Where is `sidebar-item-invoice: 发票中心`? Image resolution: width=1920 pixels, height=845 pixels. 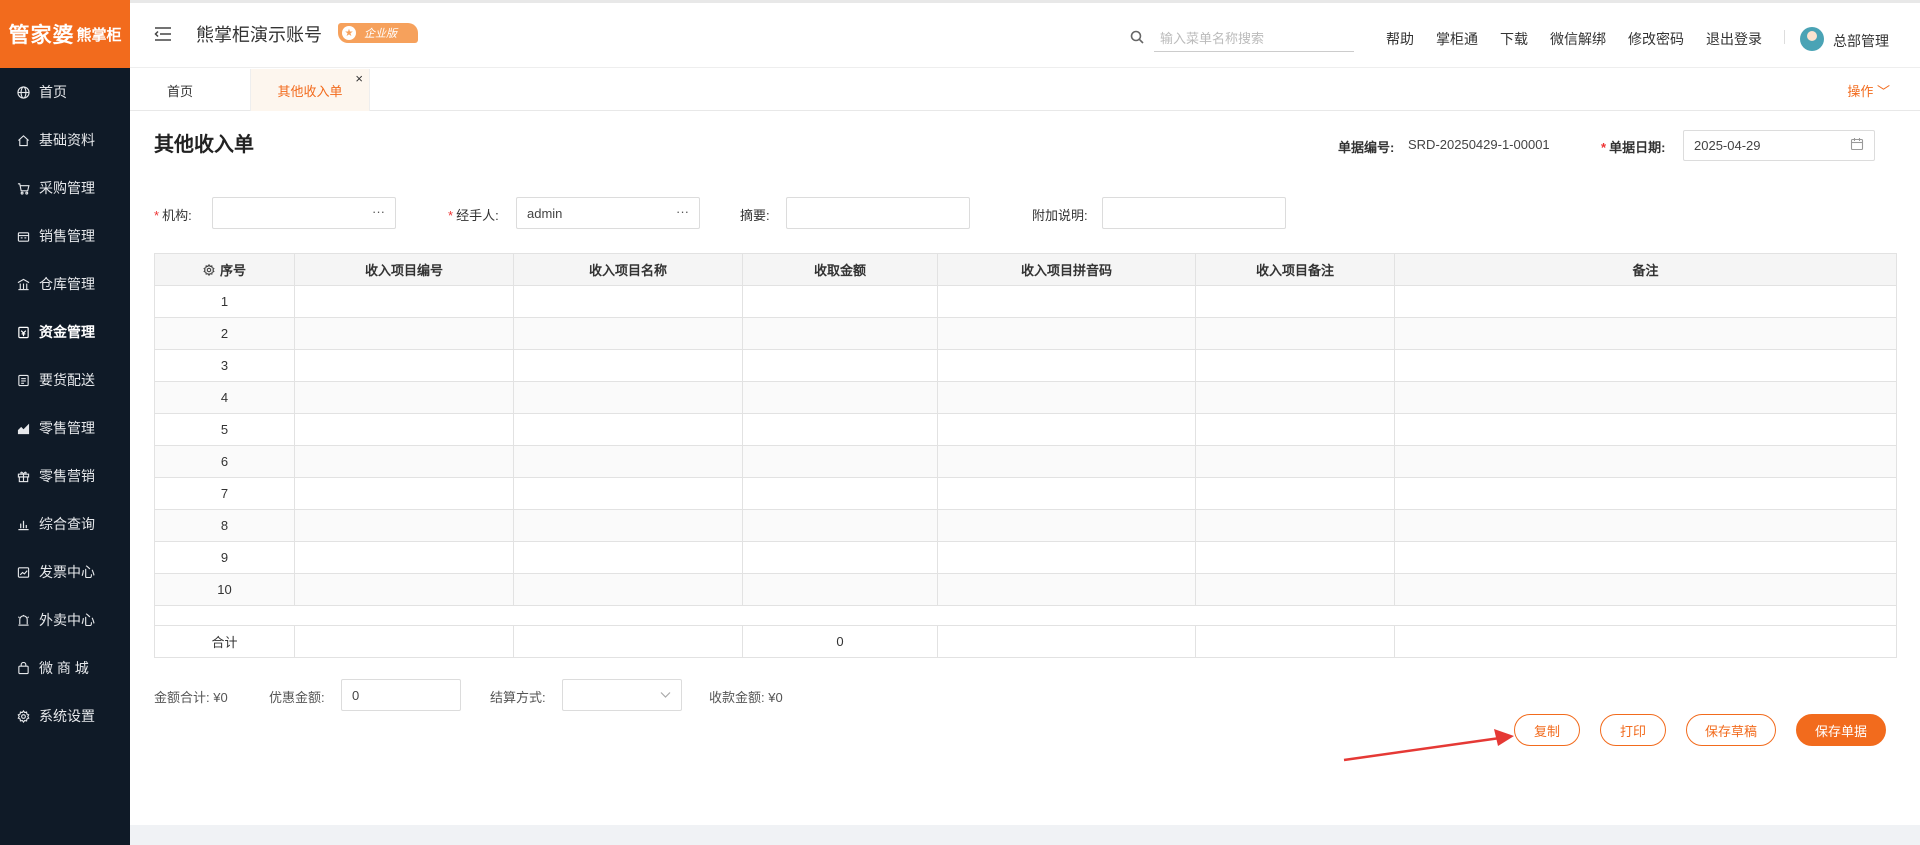 sidebar-item-invoice: 发票中心 is located at coordinates (65, 572).